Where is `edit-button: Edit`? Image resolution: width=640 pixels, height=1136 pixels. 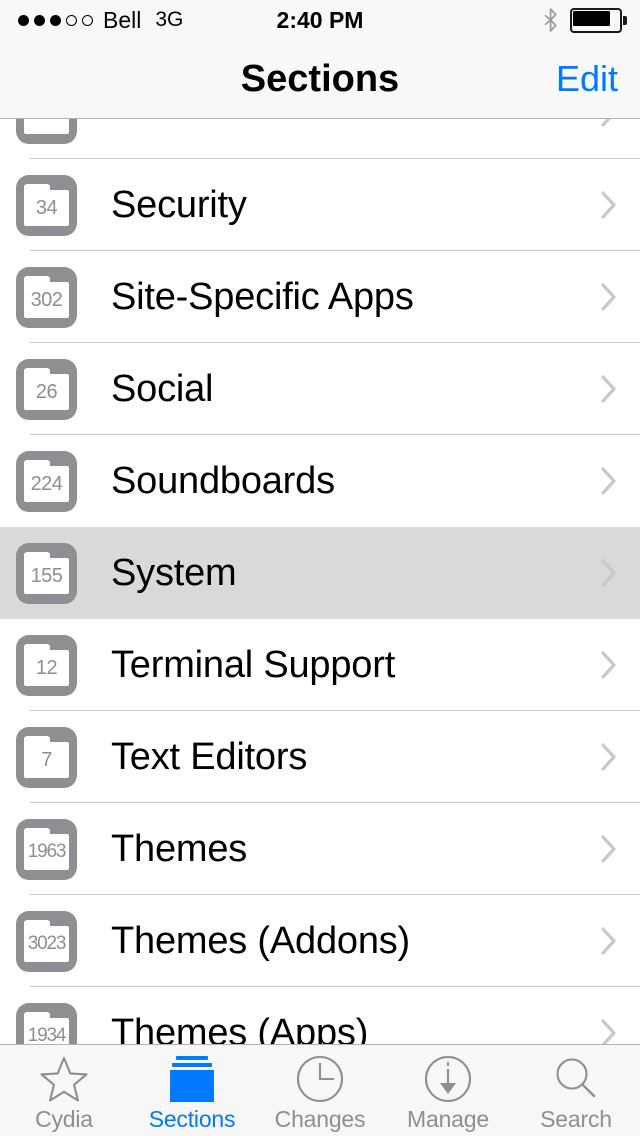 edit-button: Edit is located at coordinates (587, 79).